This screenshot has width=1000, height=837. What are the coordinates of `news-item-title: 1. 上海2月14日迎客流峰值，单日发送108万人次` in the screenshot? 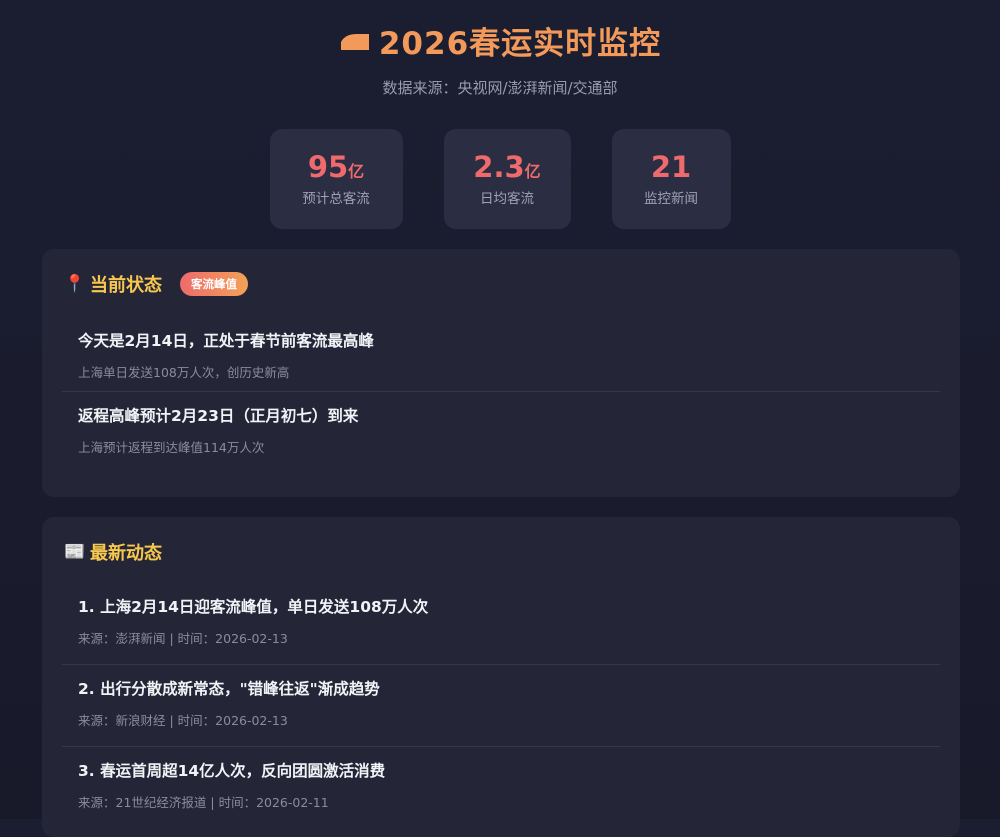 It's located at (501, 606).